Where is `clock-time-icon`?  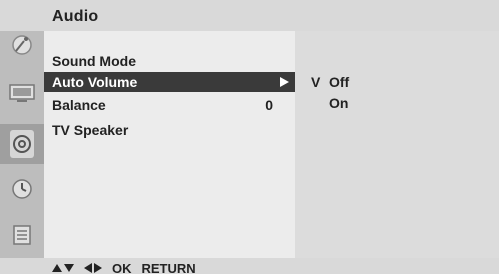
clock-time-icon is located at coordinates (22, 189).